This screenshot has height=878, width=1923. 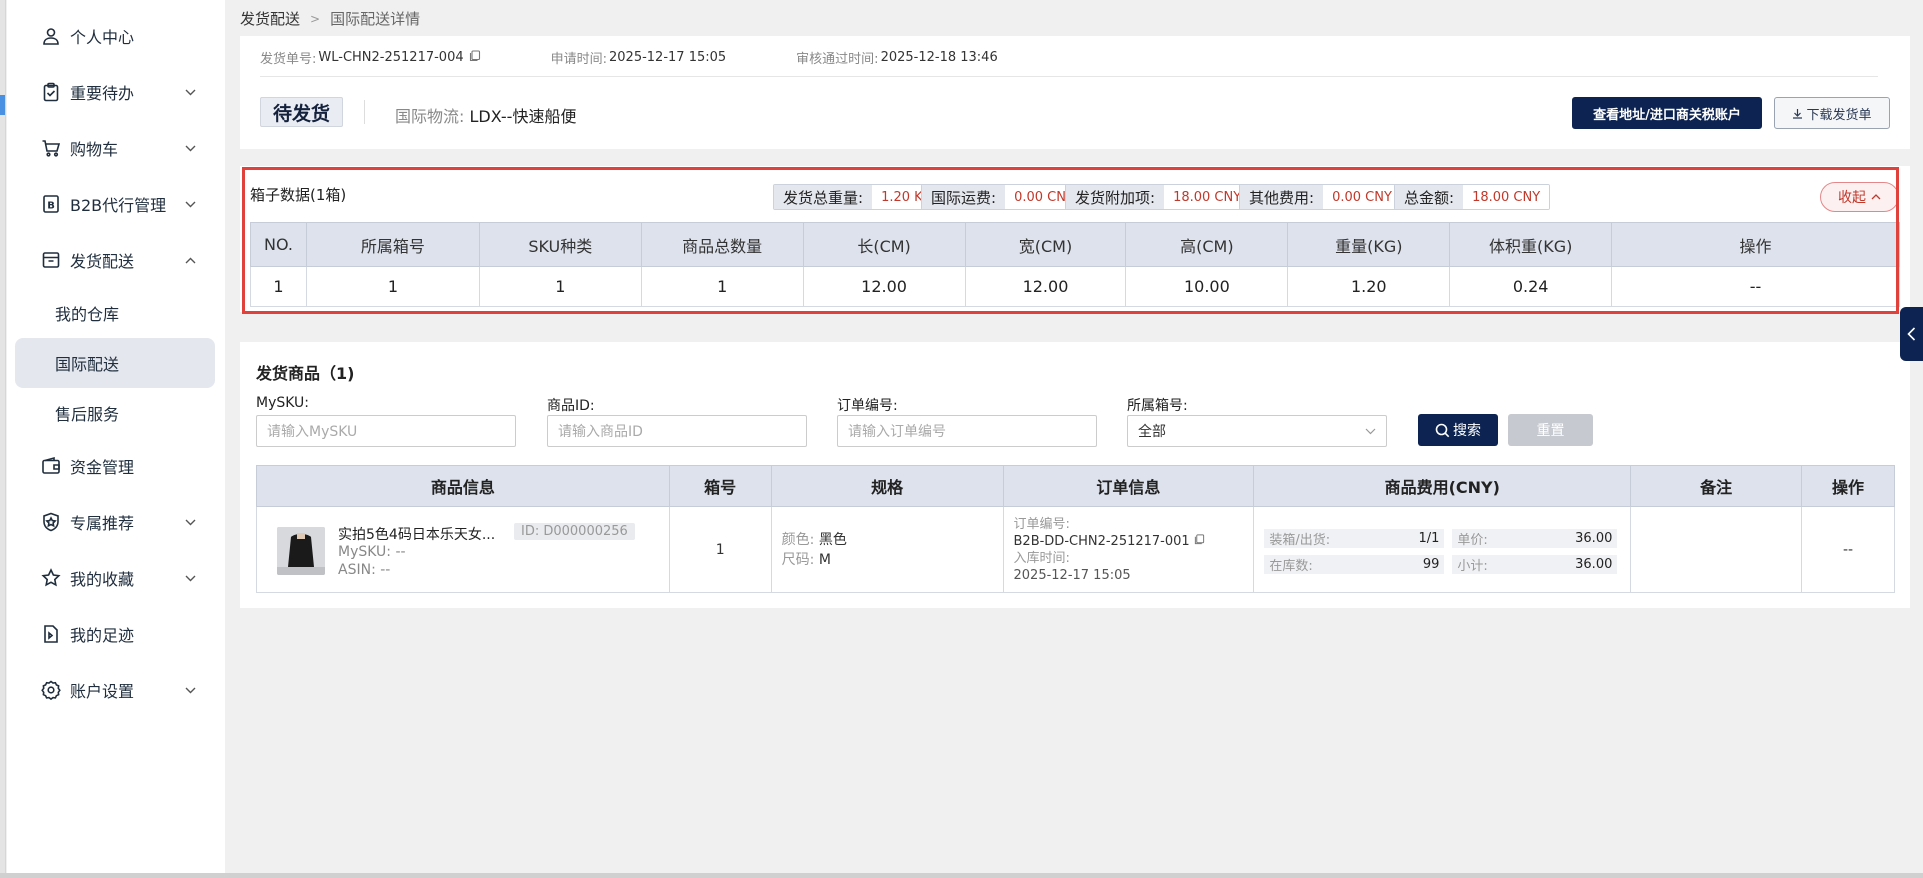 I want to click on chevron-left-icon, so click(x=1911, y=334).